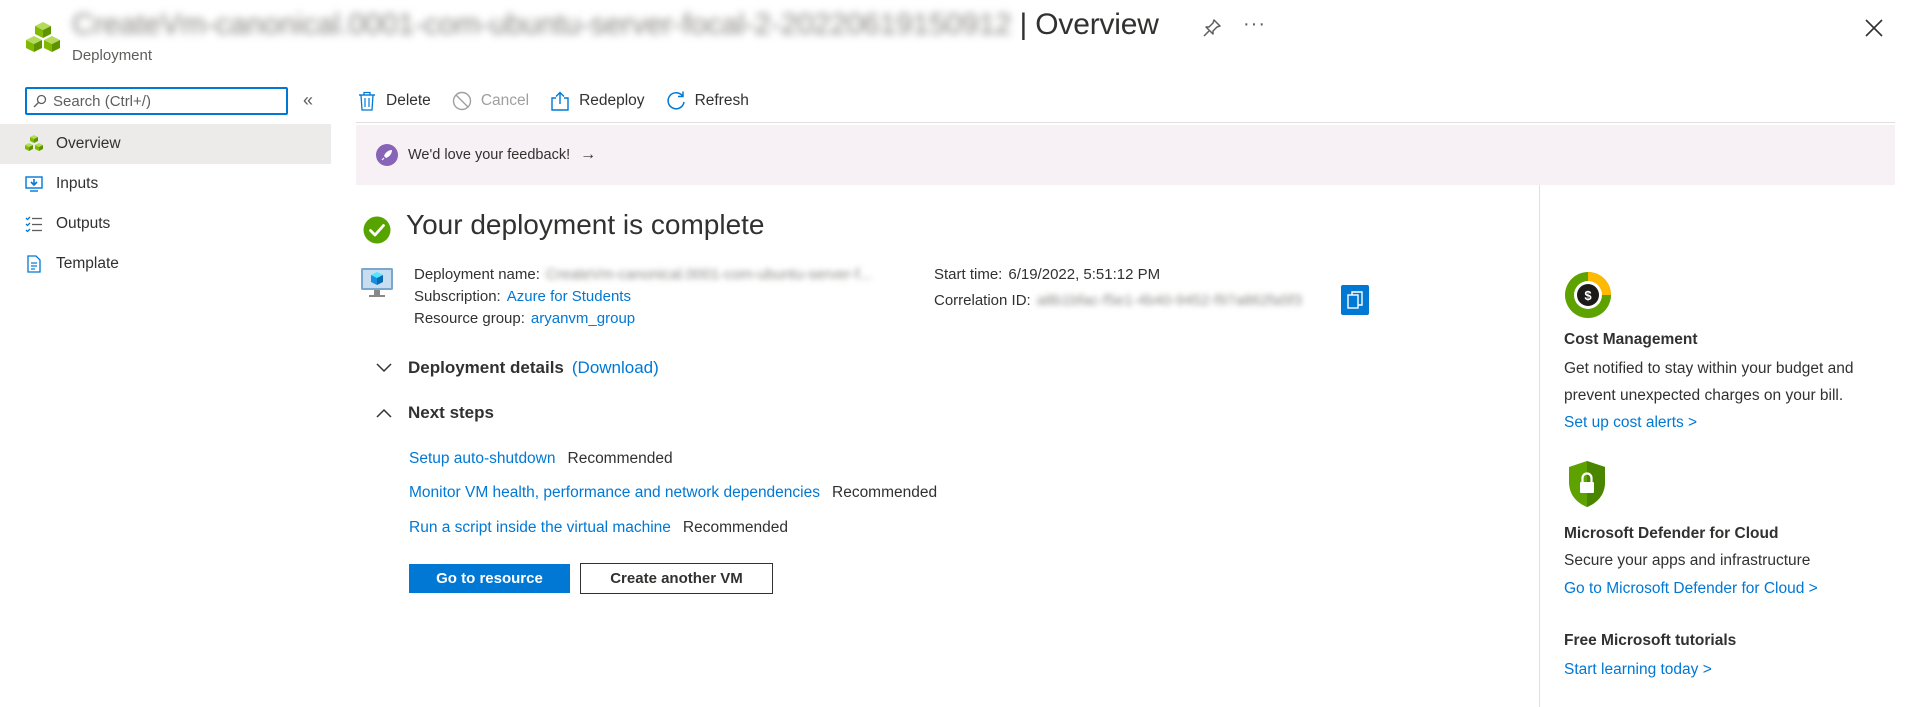  What do you see at coordinates (457, 296) in the screenshot?
I see `subscription-label: Subscription:` at bounding box center [457, 296].